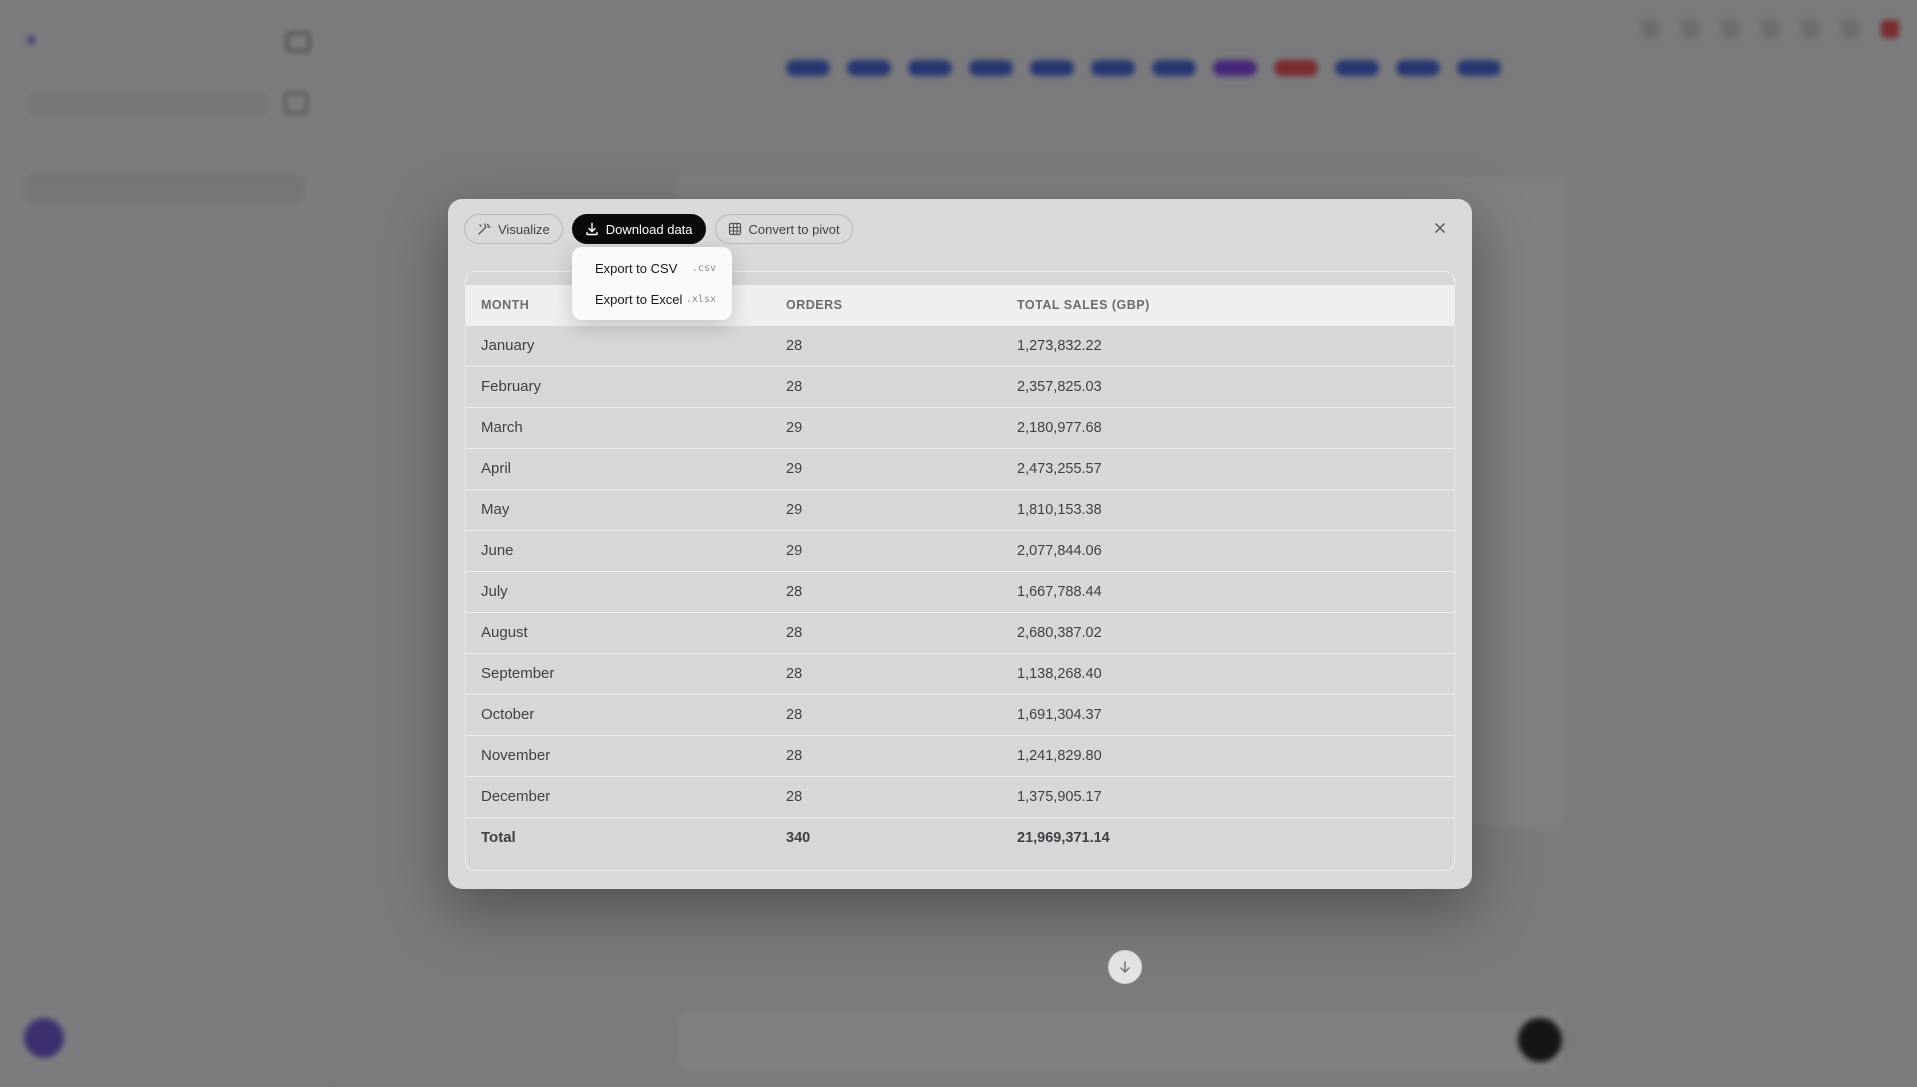 The height and width of the screenshot is (1087, 1917). I want to click on close-button, so click(1440, 228).